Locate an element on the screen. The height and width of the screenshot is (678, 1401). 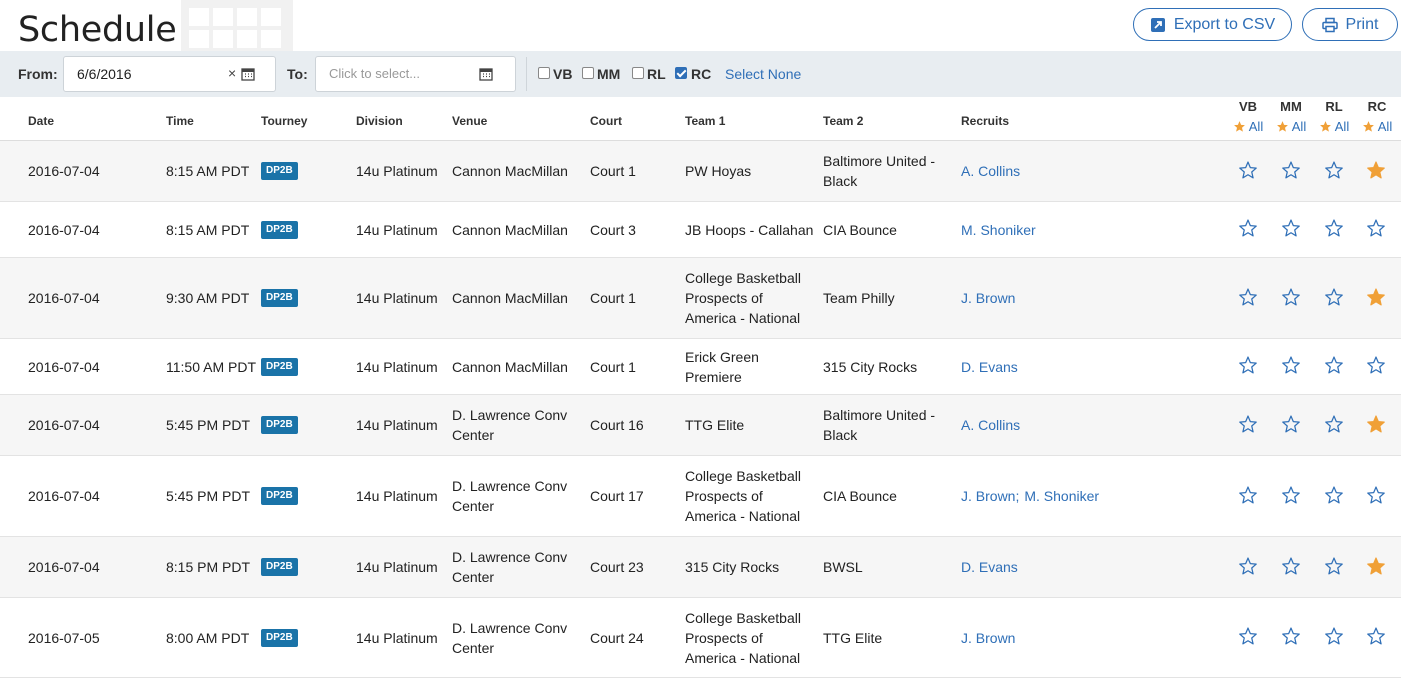
checkbox-vb is located at coordinates (544, 73).